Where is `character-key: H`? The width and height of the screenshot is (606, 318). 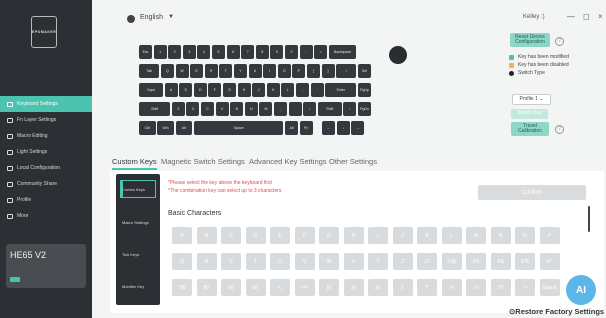
character-key: H is located at coordinates (353, 235).